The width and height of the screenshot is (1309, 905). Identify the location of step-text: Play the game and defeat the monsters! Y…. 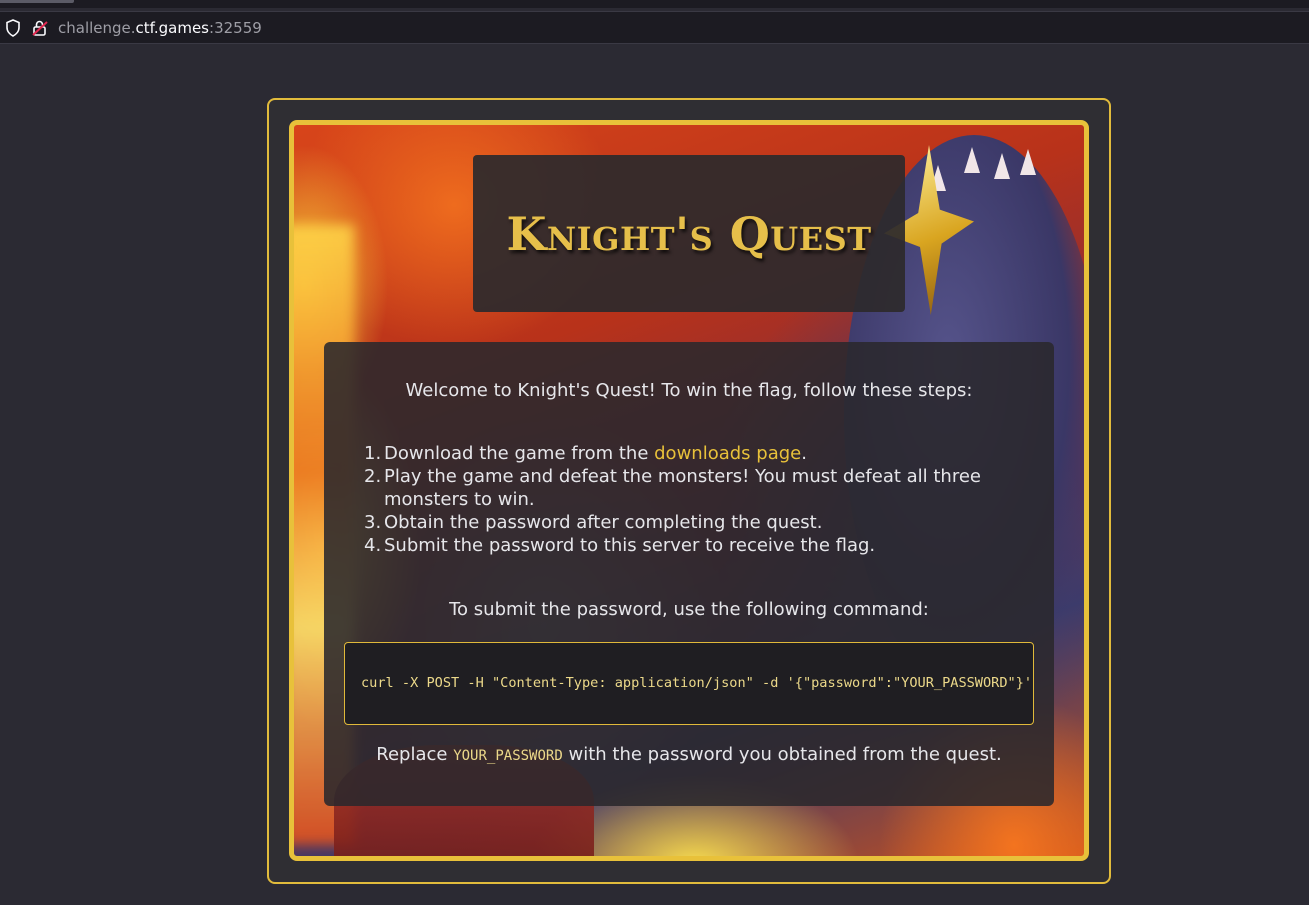
(682, 488).